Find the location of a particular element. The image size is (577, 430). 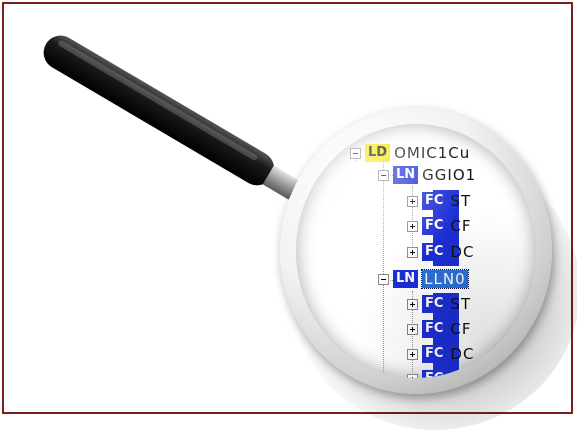

ln-label-selected: LLN0 is located at coordinates (445, 279).